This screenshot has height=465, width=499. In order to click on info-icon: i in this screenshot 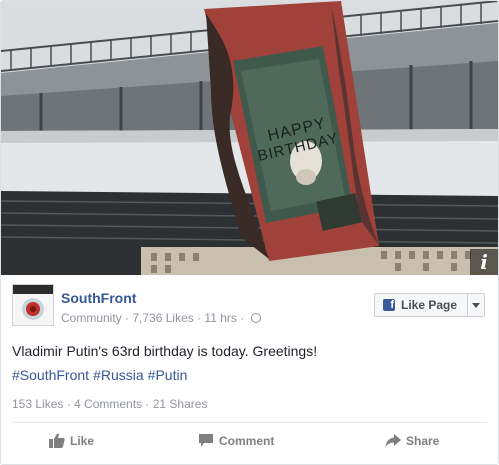, I will do `click(484, 262)`.